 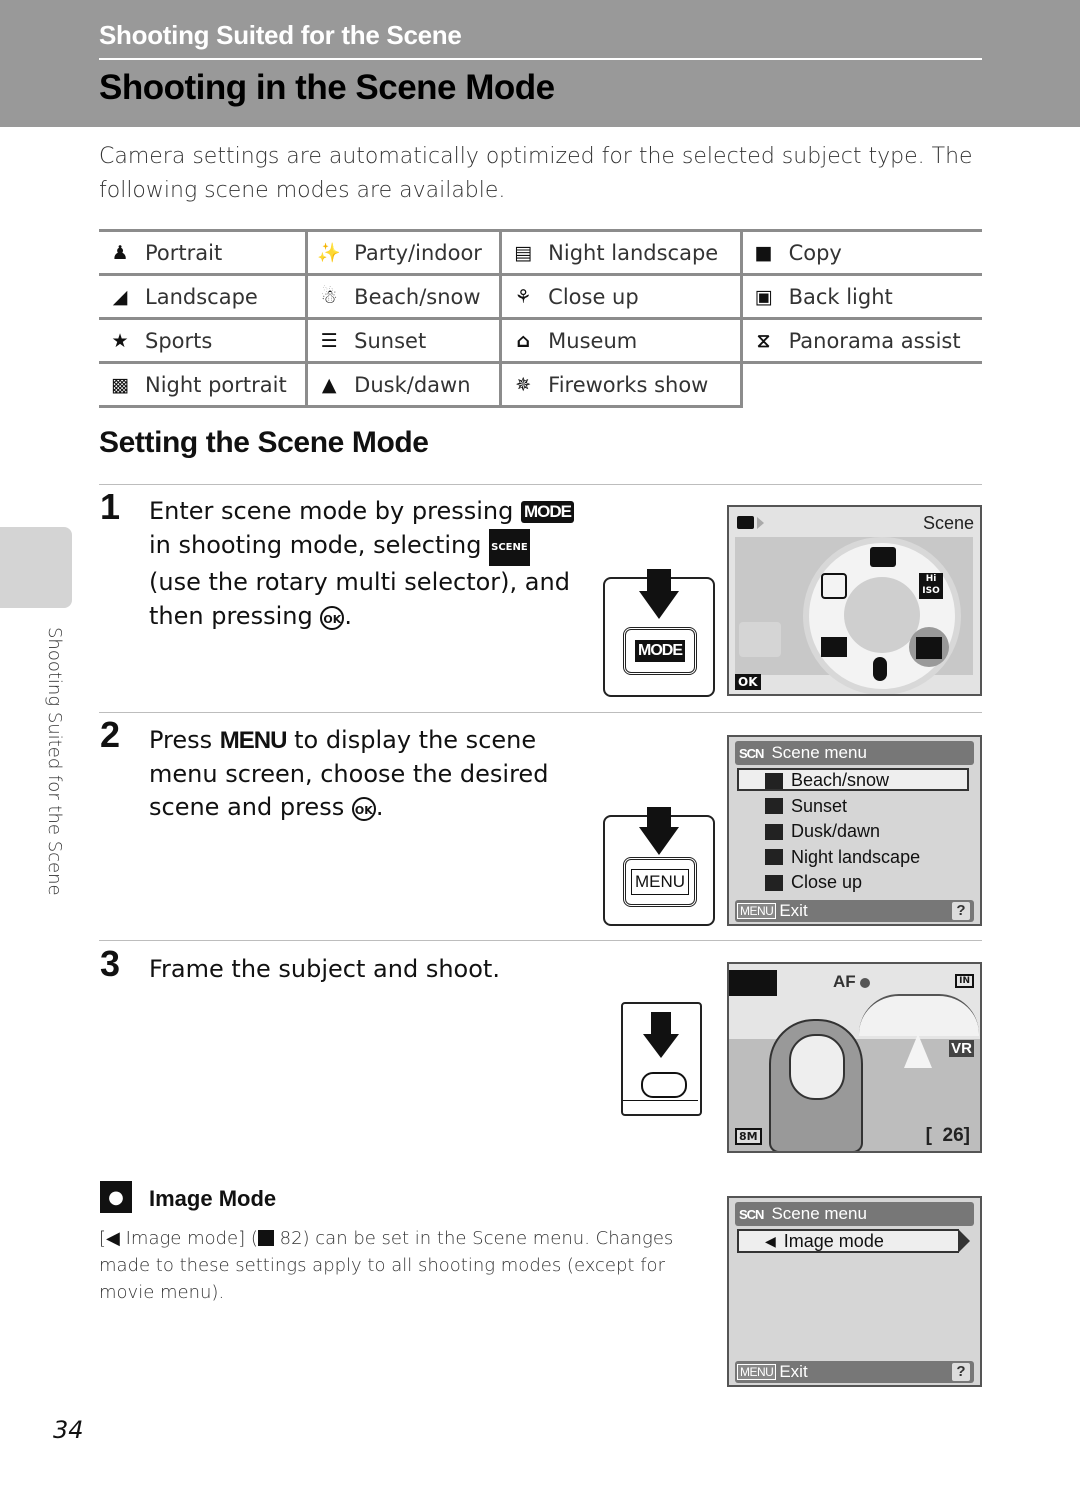 What do you see at coordinates (659, 866) in the screenshot?
I see `menu-button-illustration: MENU` at bounding box center [659, 866].